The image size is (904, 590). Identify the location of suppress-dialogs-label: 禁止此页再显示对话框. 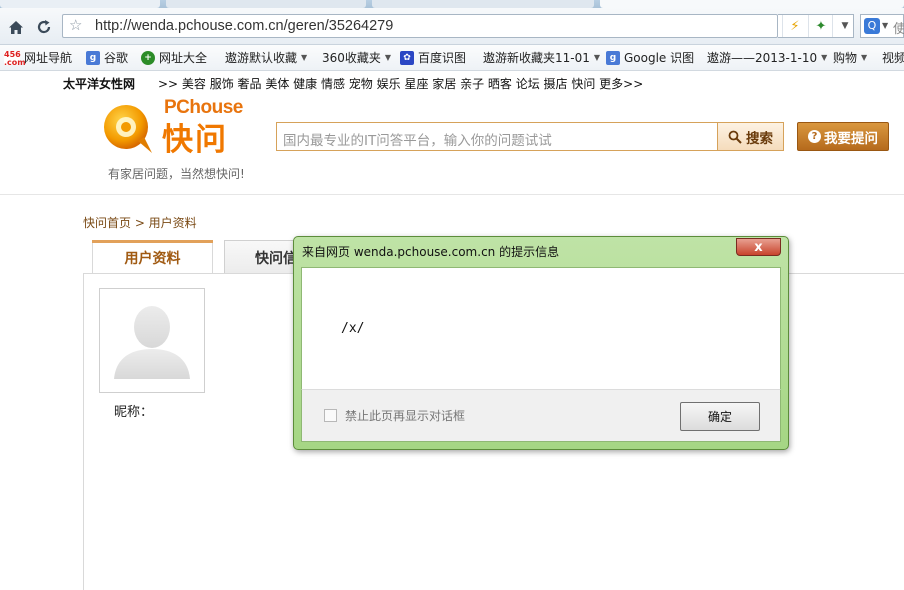
(405, 415).